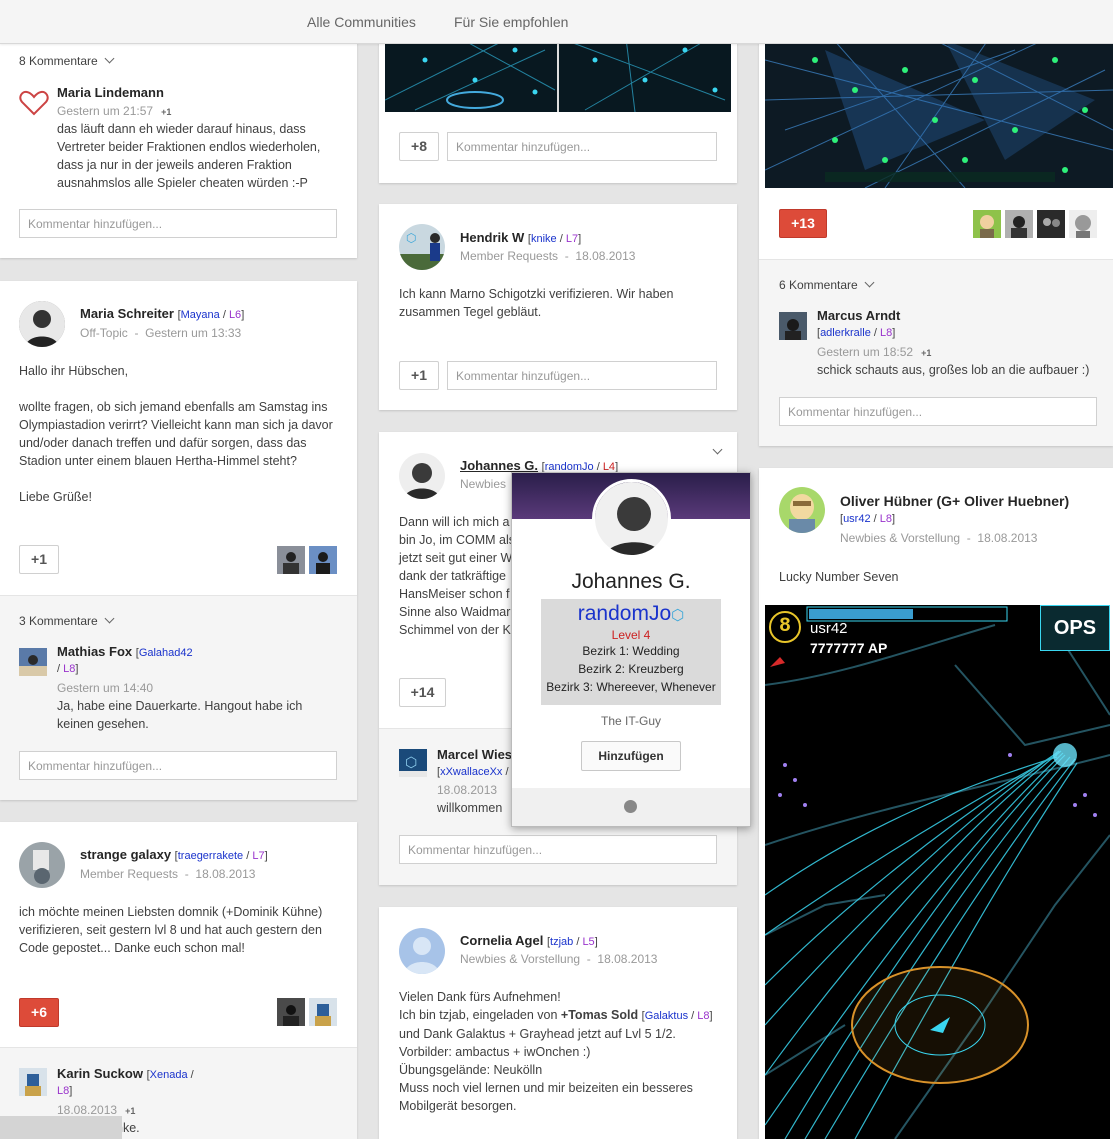  What do you see at coordinates (666, 1016) in the screenshot?
I see `mention-nick: Galaktus` at bounding box center [666, 1016].